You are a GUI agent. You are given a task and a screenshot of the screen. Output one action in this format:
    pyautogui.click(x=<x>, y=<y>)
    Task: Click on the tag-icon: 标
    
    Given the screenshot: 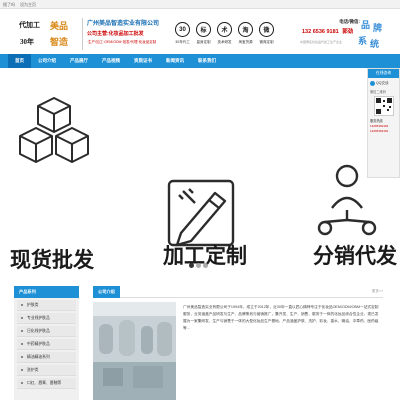 What is the action you would take?
    pyautogui.click(x=203, y=29)
    